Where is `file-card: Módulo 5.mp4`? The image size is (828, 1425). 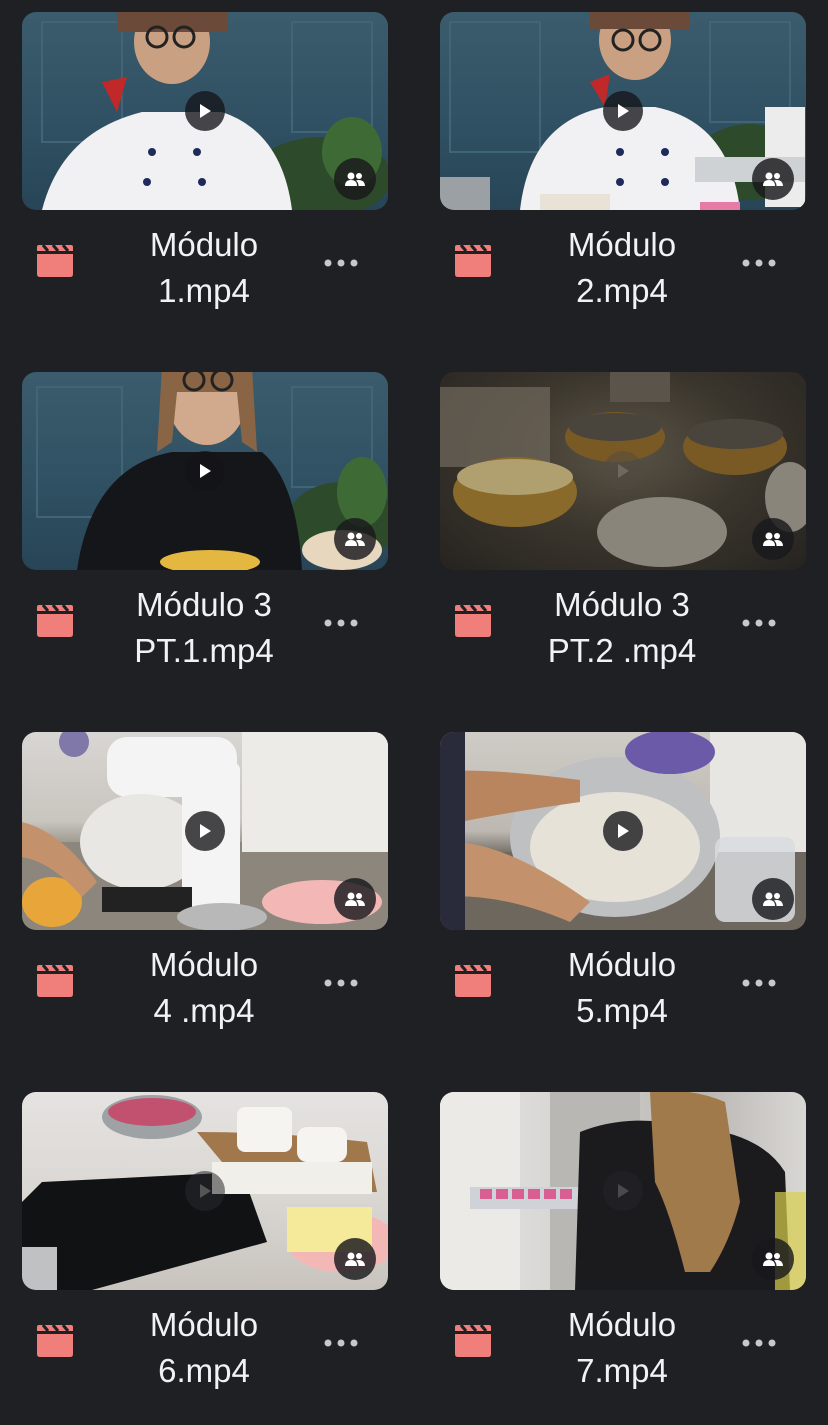
file-card: Módulo 5.mp4 is located at coordinates (623, 896).